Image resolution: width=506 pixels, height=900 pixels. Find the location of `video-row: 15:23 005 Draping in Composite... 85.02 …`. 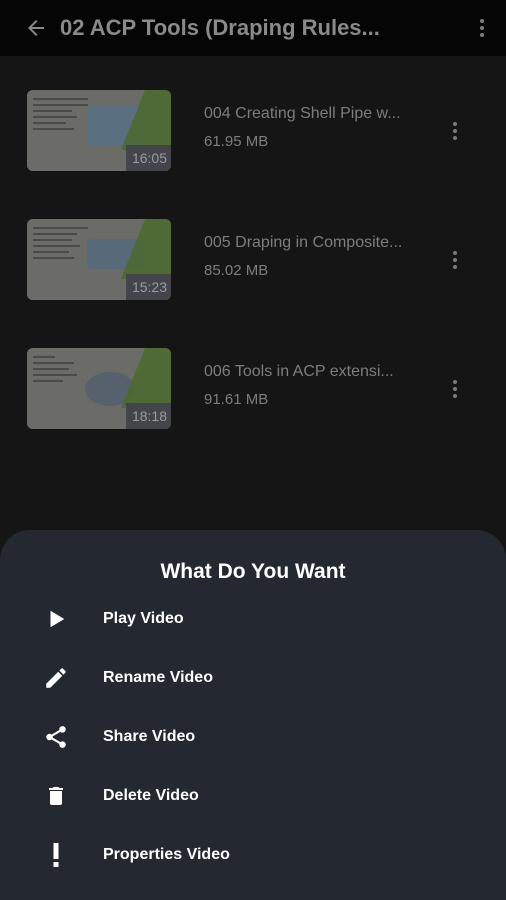

video-row: 15:23 005 Draping in Composite... 85.02 … is located at coordinates (253, 253).